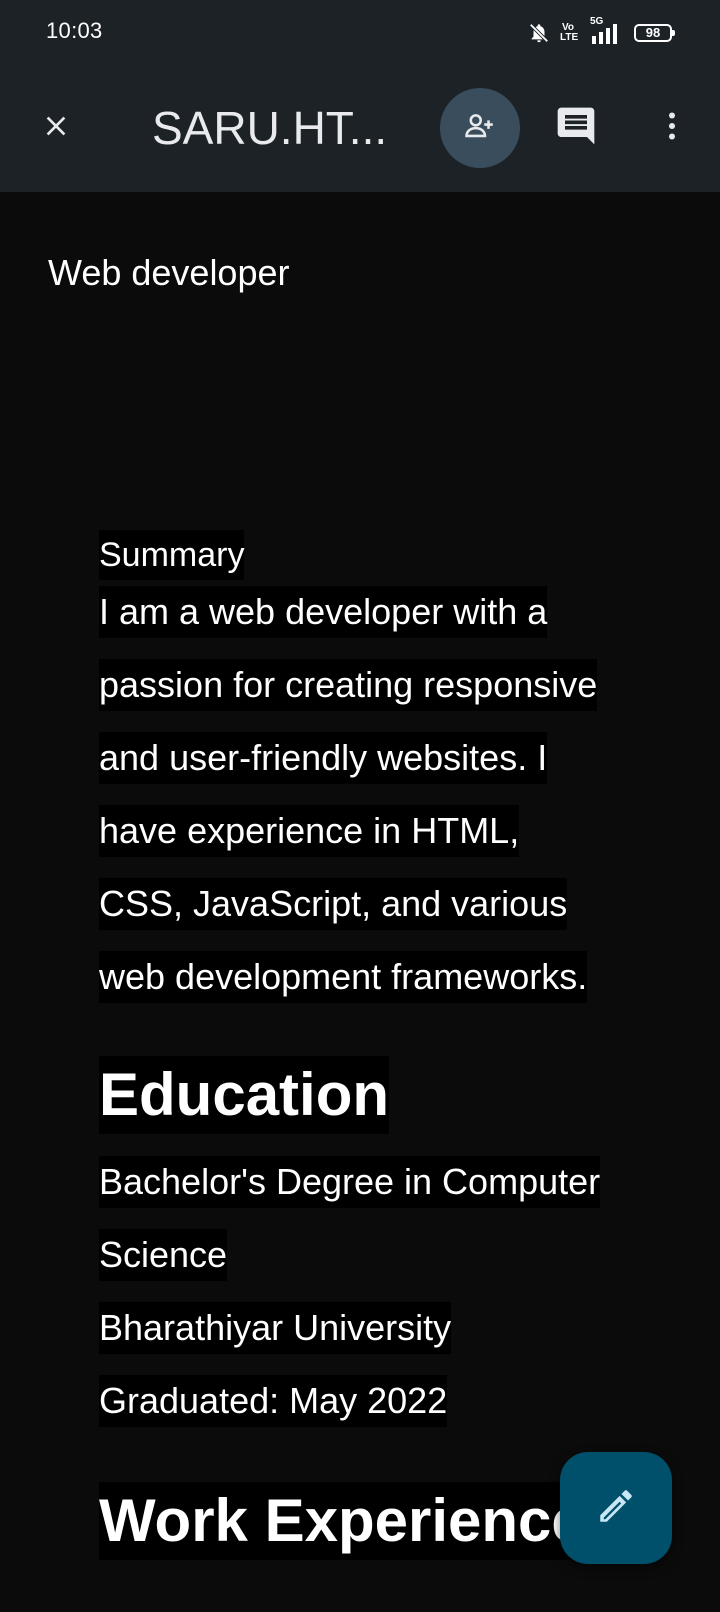 This screenshot has width=720, height=1612. I want to click on summary-line: I am a web developer with a, so click(323, 612).